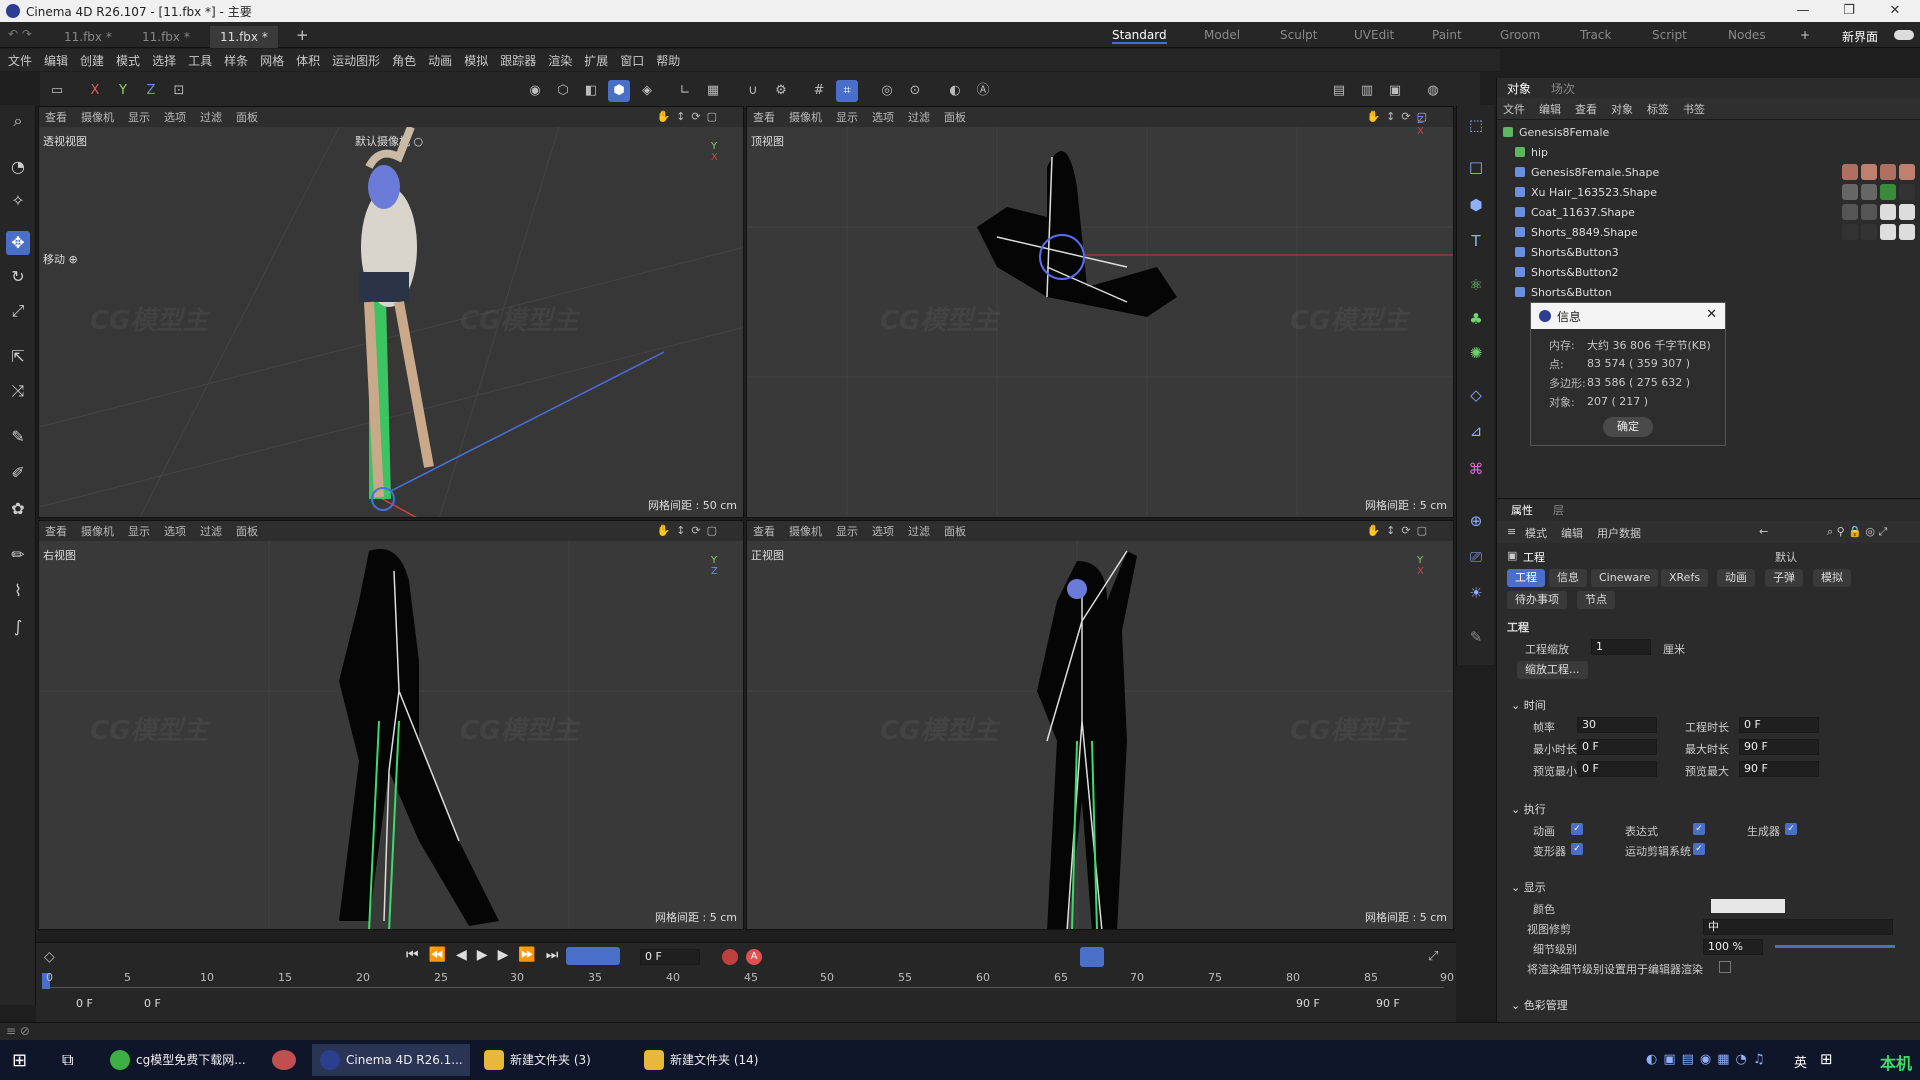  Describe the element at coordinates (1596, 600) in the screenshot. I see `pill-nodes: 节点` at that location.